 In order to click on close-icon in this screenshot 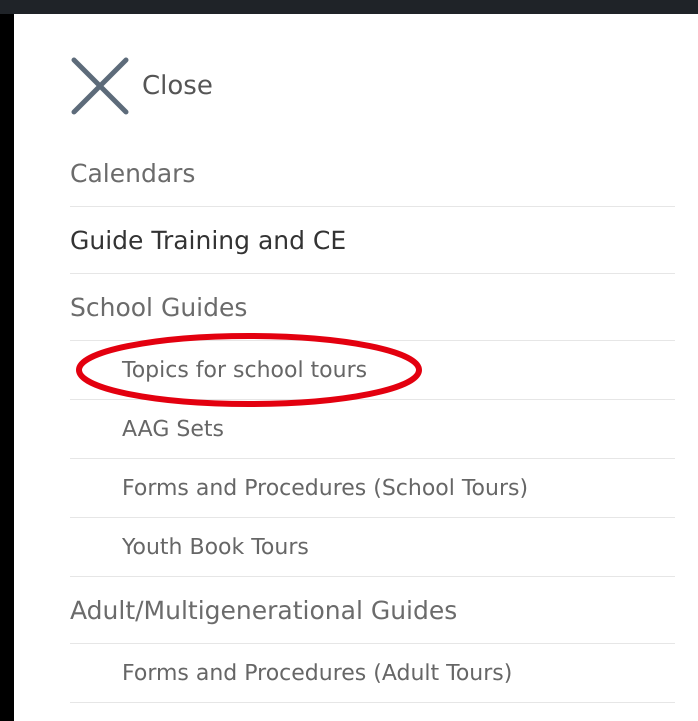, I will do `click(100, 86)`.